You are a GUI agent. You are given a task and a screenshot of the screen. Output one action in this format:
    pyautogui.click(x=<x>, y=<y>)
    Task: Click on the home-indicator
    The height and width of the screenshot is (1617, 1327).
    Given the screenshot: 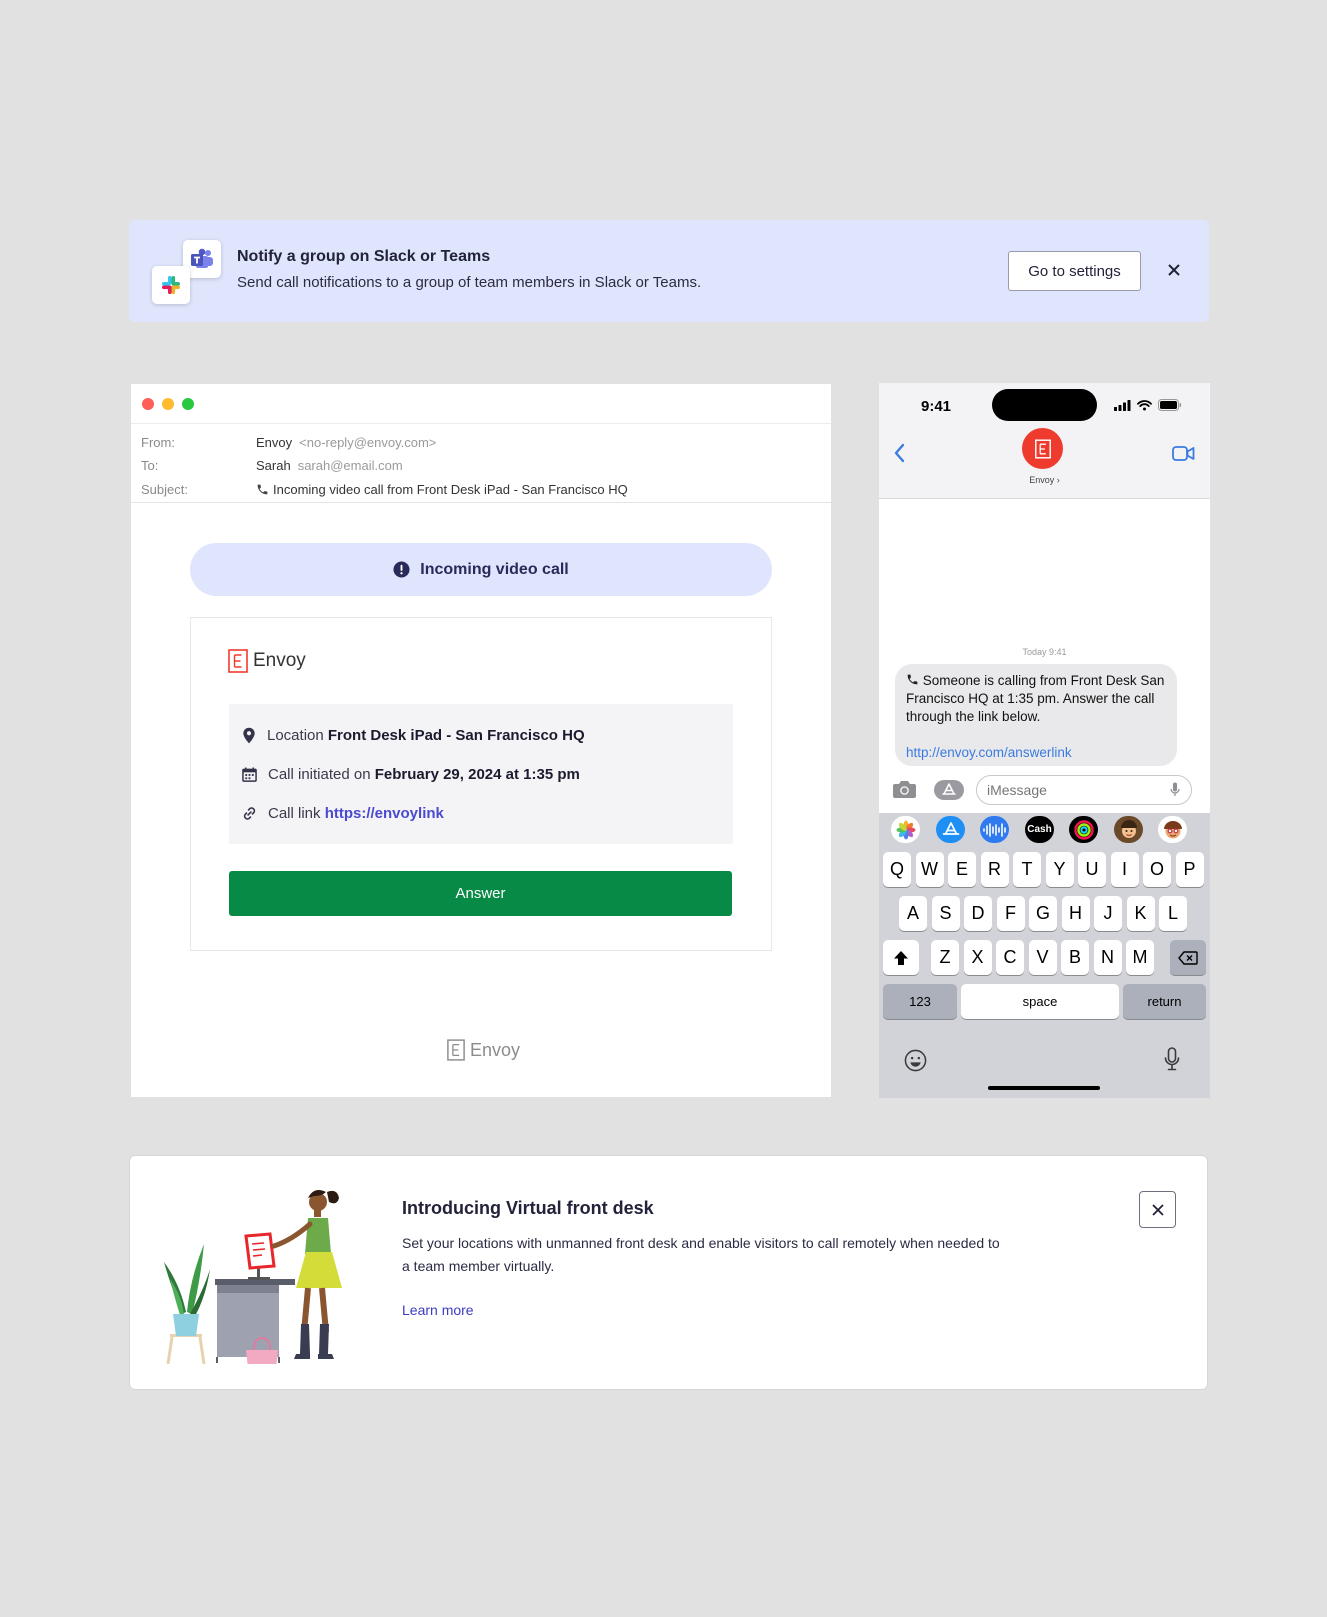 What is the action you would take?
    pyautogui.click(x=1044, y=1088)
    